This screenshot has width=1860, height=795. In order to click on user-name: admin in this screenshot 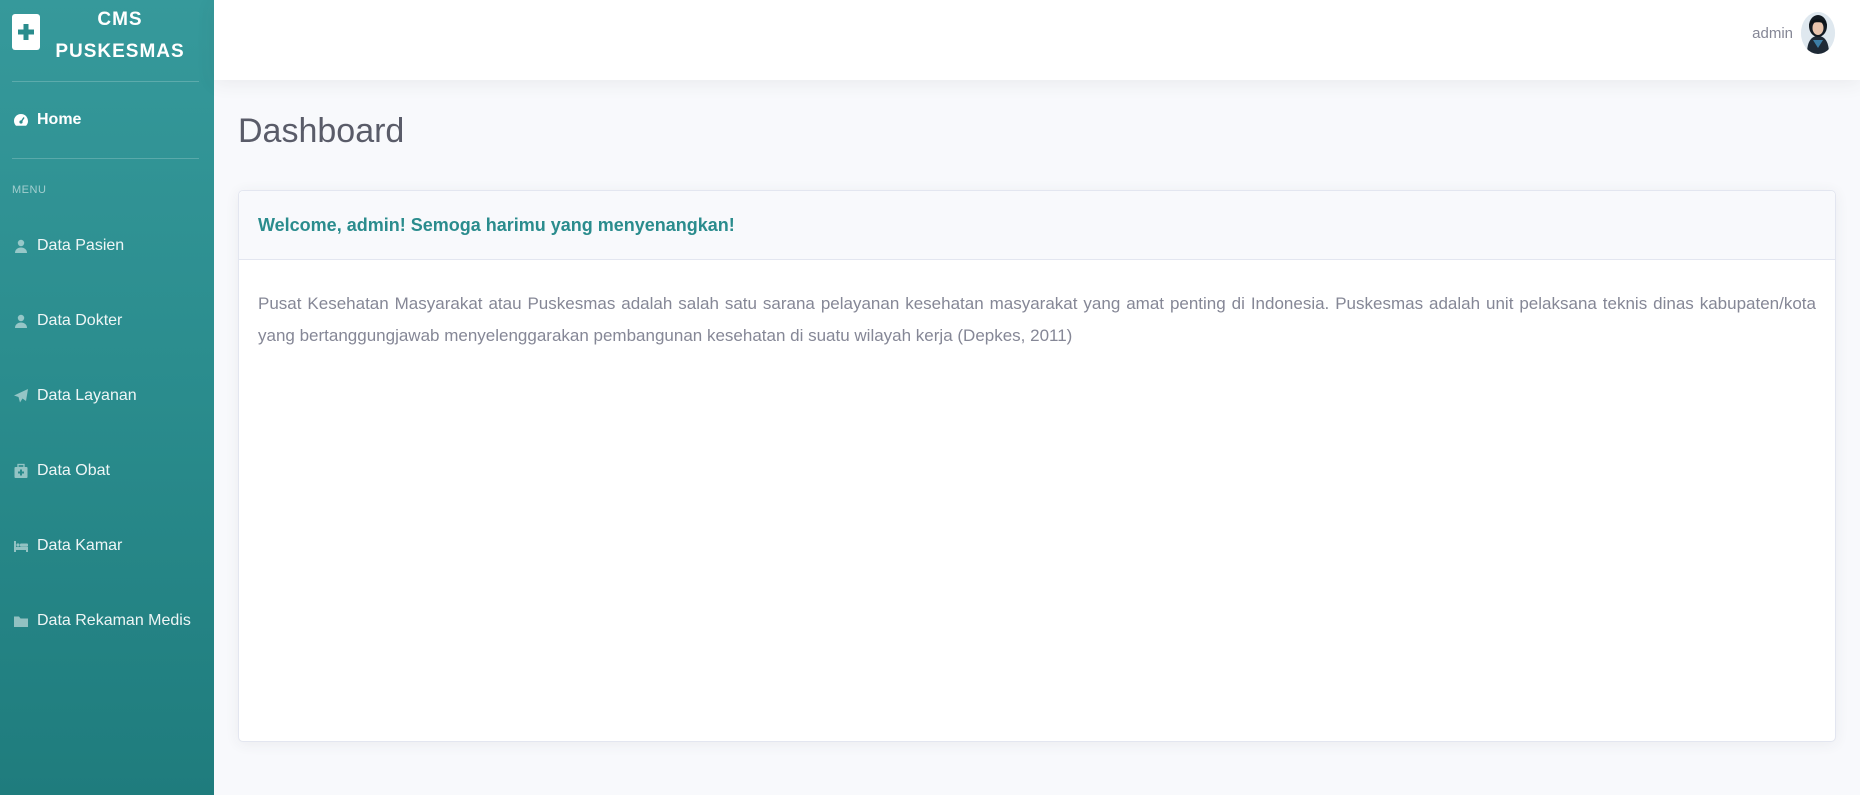, I will do `click(1772, 33)`.